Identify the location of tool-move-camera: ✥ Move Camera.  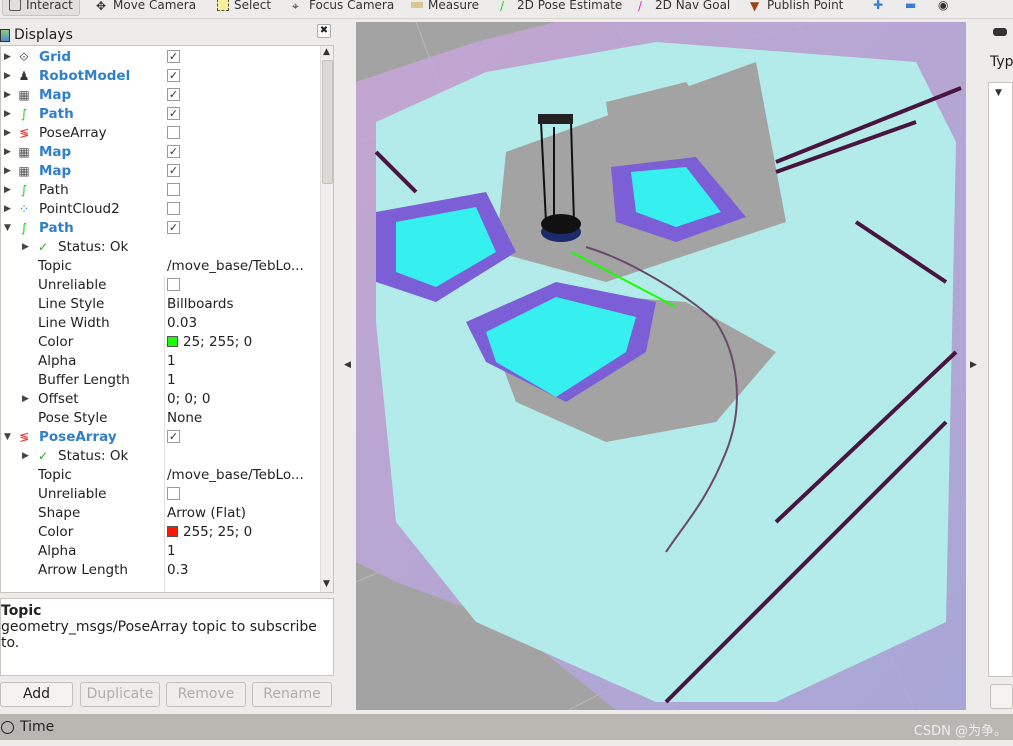
(146, 8).